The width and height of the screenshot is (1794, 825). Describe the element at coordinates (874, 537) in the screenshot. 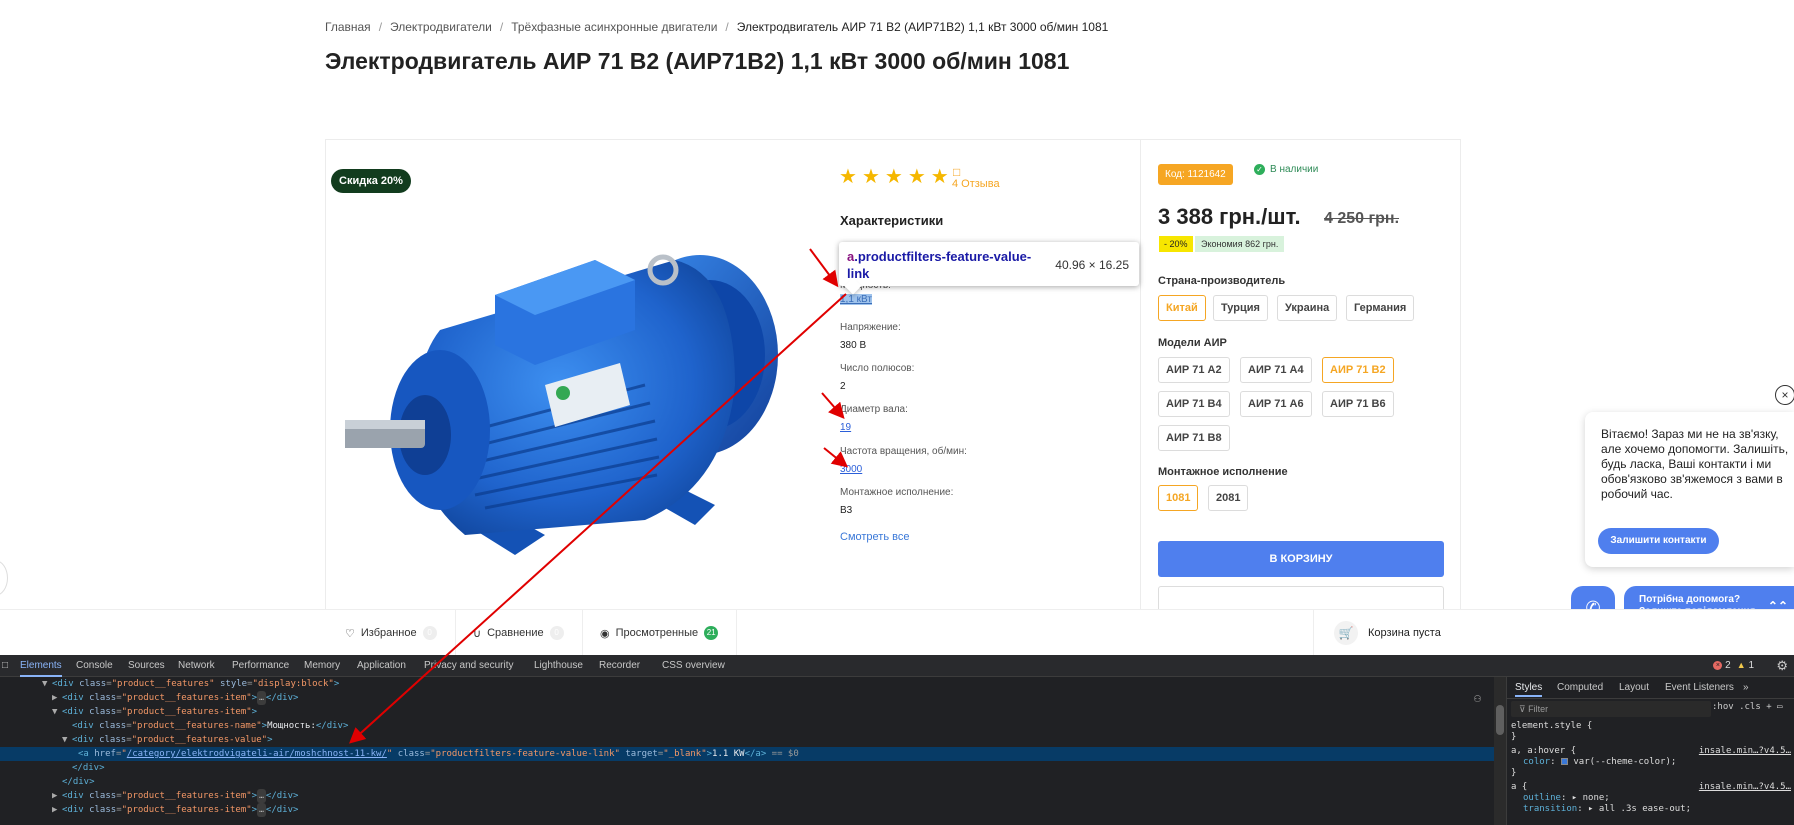

I see `see-all-link: Смотреть все` at that location.